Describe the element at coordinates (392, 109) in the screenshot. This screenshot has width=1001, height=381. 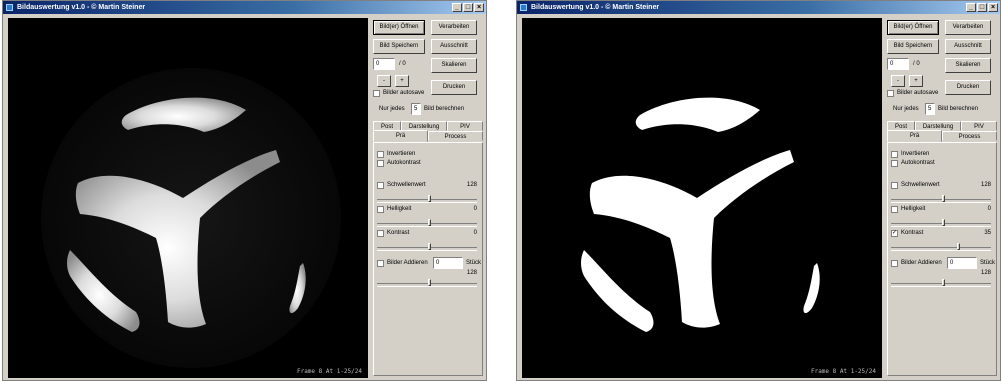
I see `every-nth-label: Nur jedes` at that location.